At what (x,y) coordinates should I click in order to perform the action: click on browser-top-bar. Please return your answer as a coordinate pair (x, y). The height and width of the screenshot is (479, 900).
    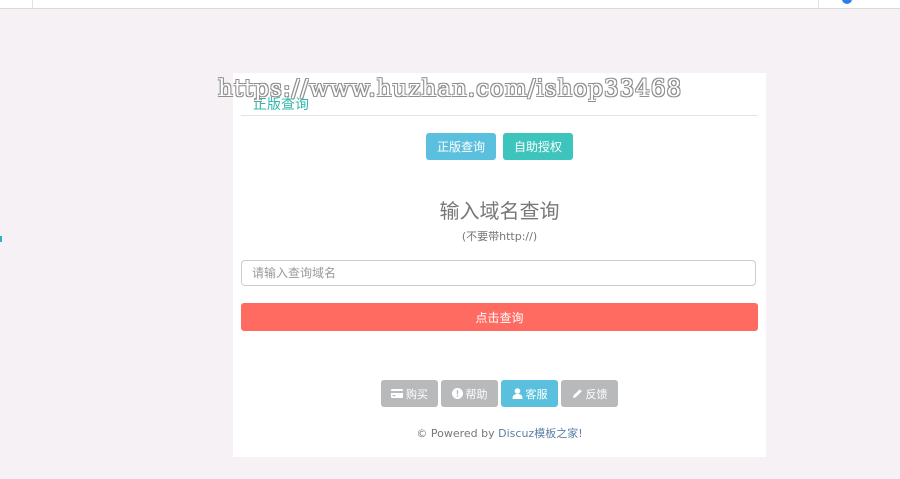
    Looking at the image, I should click on (450, 4).